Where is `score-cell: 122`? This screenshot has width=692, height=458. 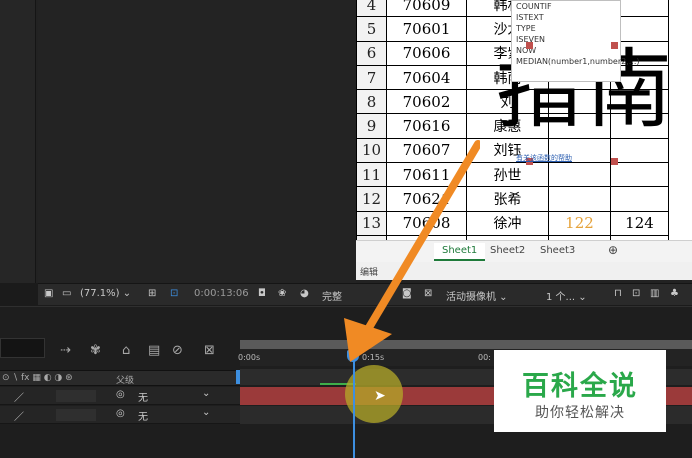 score-cell: 122 is located at coordinates (579, 223).